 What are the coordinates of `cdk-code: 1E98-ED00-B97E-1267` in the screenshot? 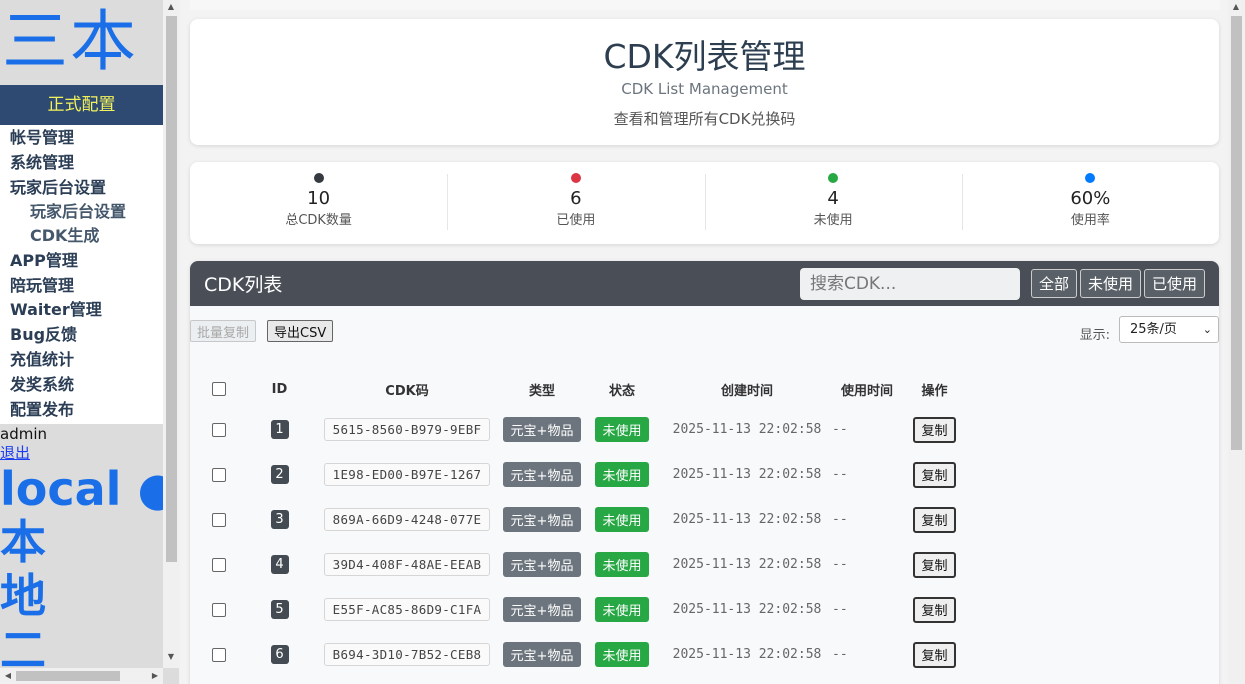 It's located at (407, 474).